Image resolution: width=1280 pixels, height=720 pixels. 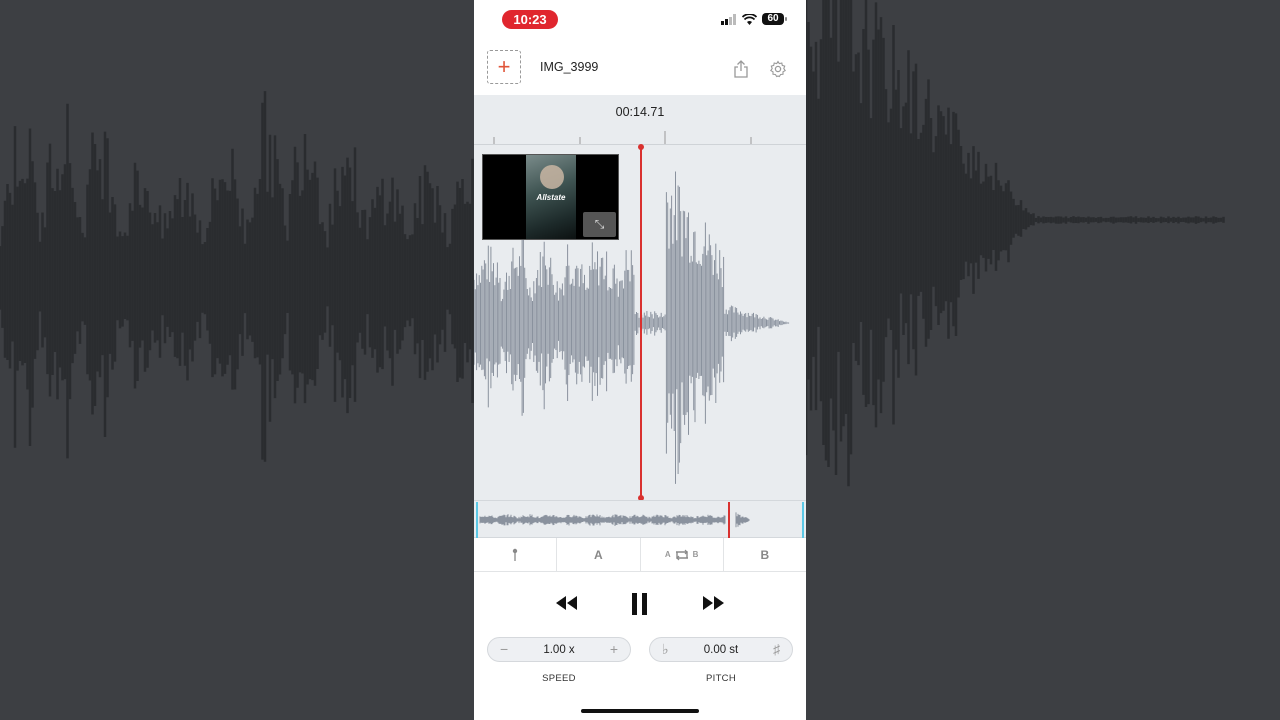 I want to click on marker-button, so click(x=516, y=554).